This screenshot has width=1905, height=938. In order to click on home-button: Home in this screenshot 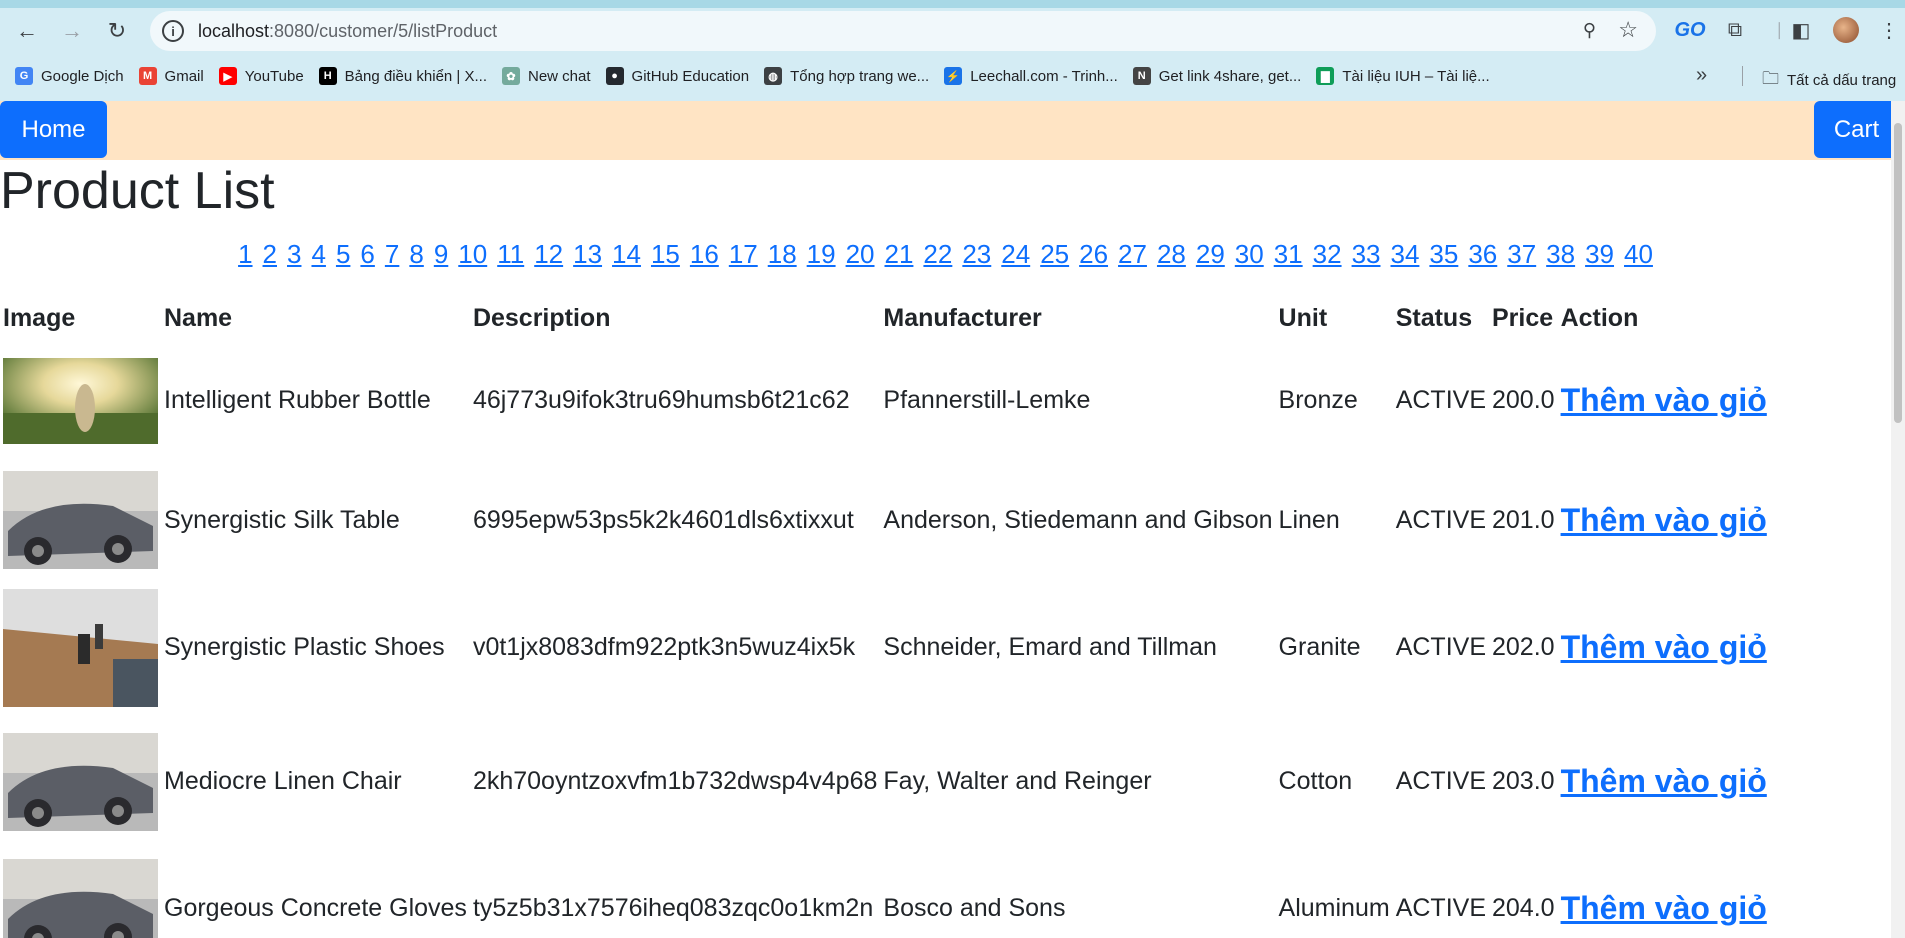, I will do `click(53, 129)`.